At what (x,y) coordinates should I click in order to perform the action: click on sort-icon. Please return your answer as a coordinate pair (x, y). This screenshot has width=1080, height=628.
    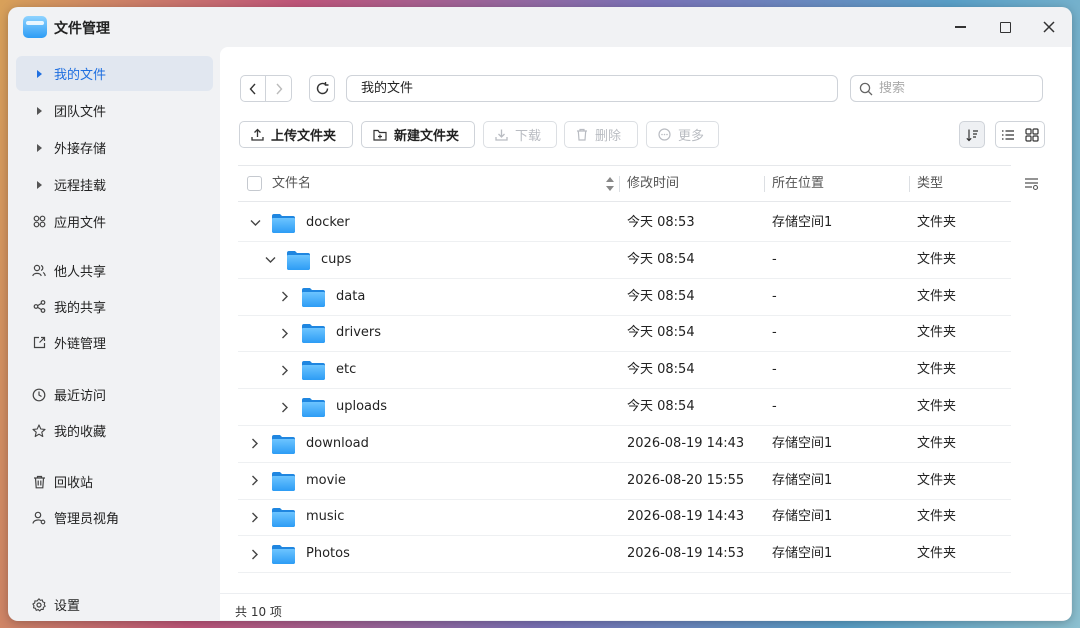
    Looking at the image, I should click on (972, 135).